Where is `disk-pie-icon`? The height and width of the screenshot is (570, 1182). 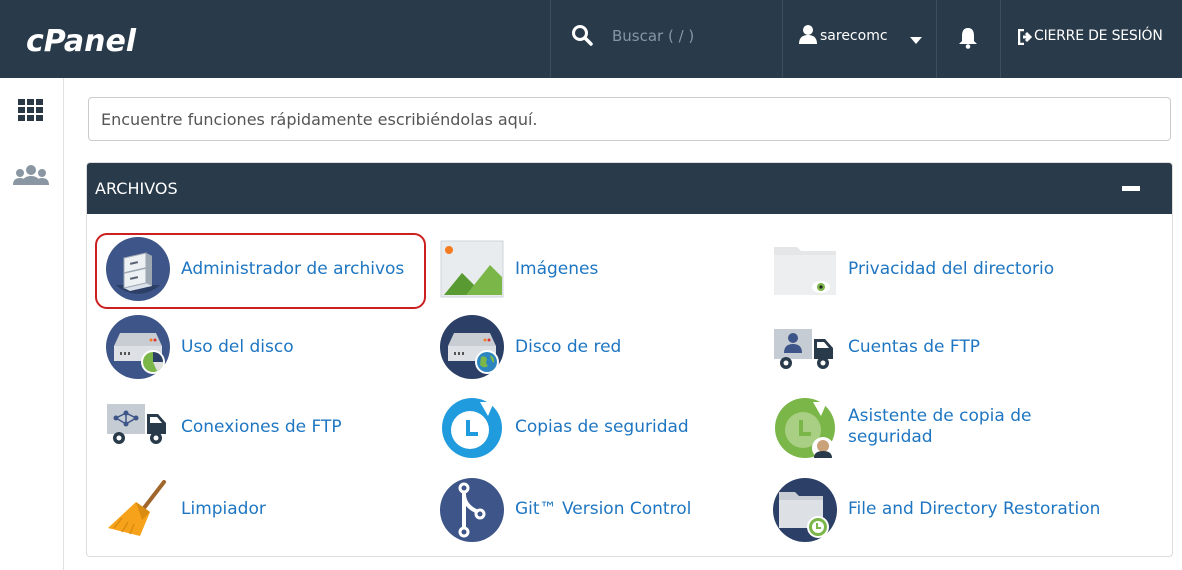
disk-pie-icon is located at coordinates (138, 347).